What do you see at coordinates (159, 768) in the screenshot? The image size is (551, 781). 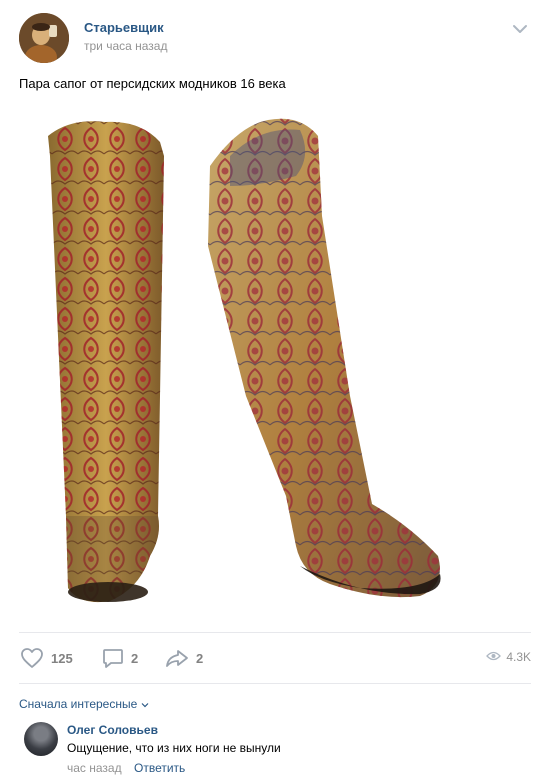 I see `reply-button: Ответить` at bounding box center [159, 768].